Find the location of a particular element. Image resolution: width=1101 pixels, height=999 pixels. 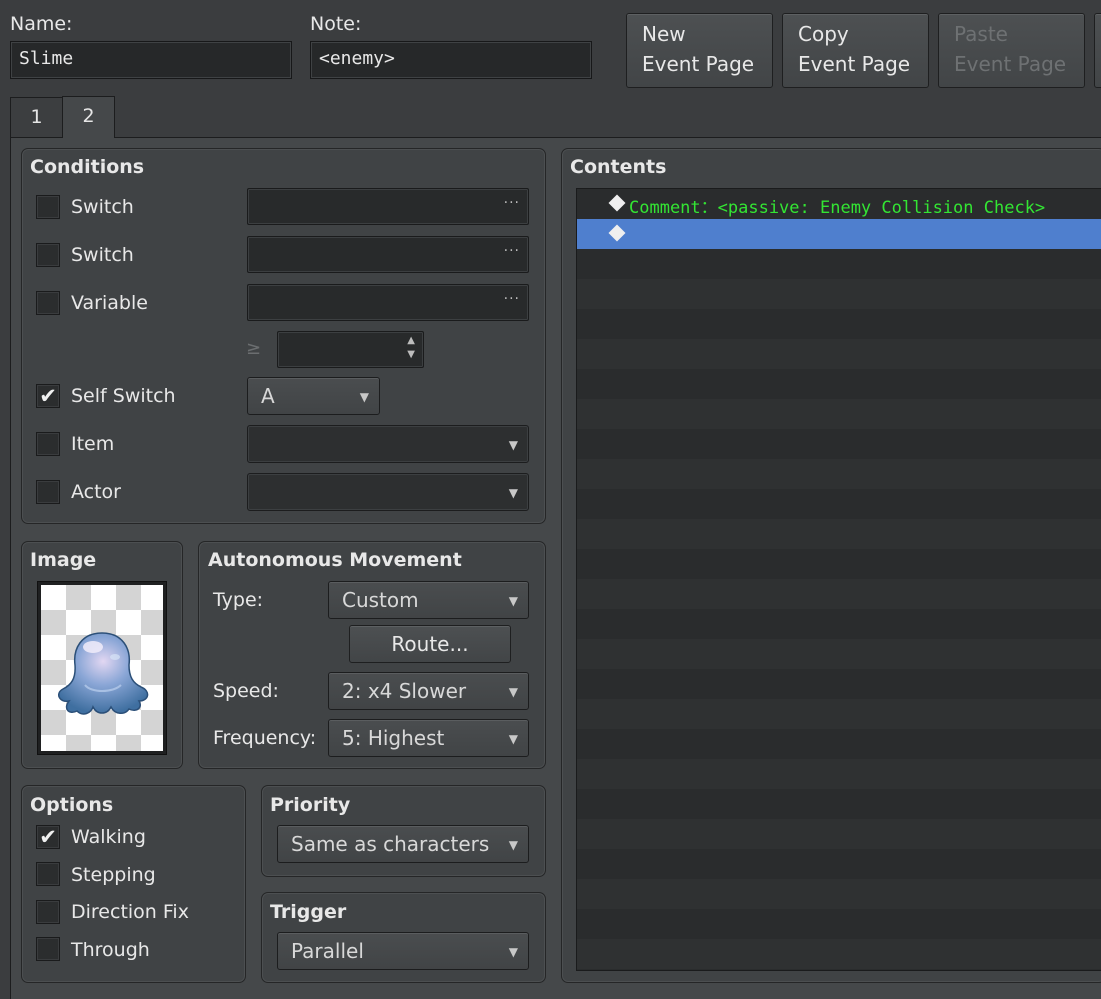

new-event-page-line1: New is located at coordinates (664, 34).